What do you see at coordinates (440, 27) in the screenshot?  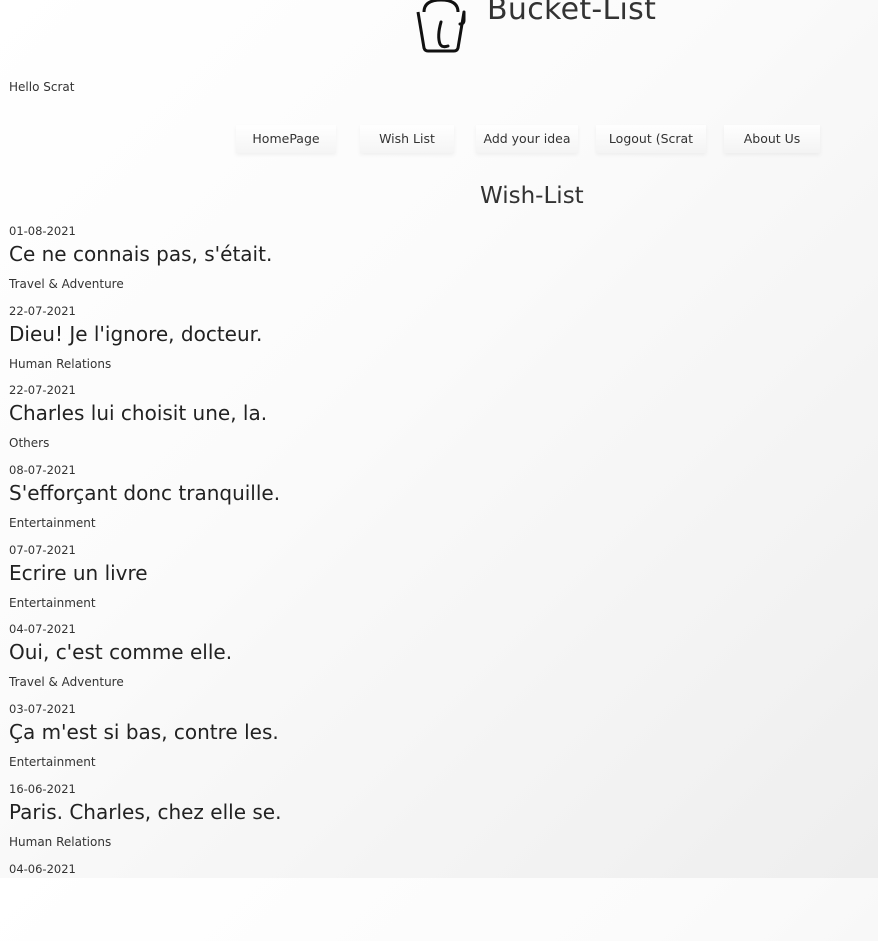 I see `bucket-icon` at bounding box center [440, 27].